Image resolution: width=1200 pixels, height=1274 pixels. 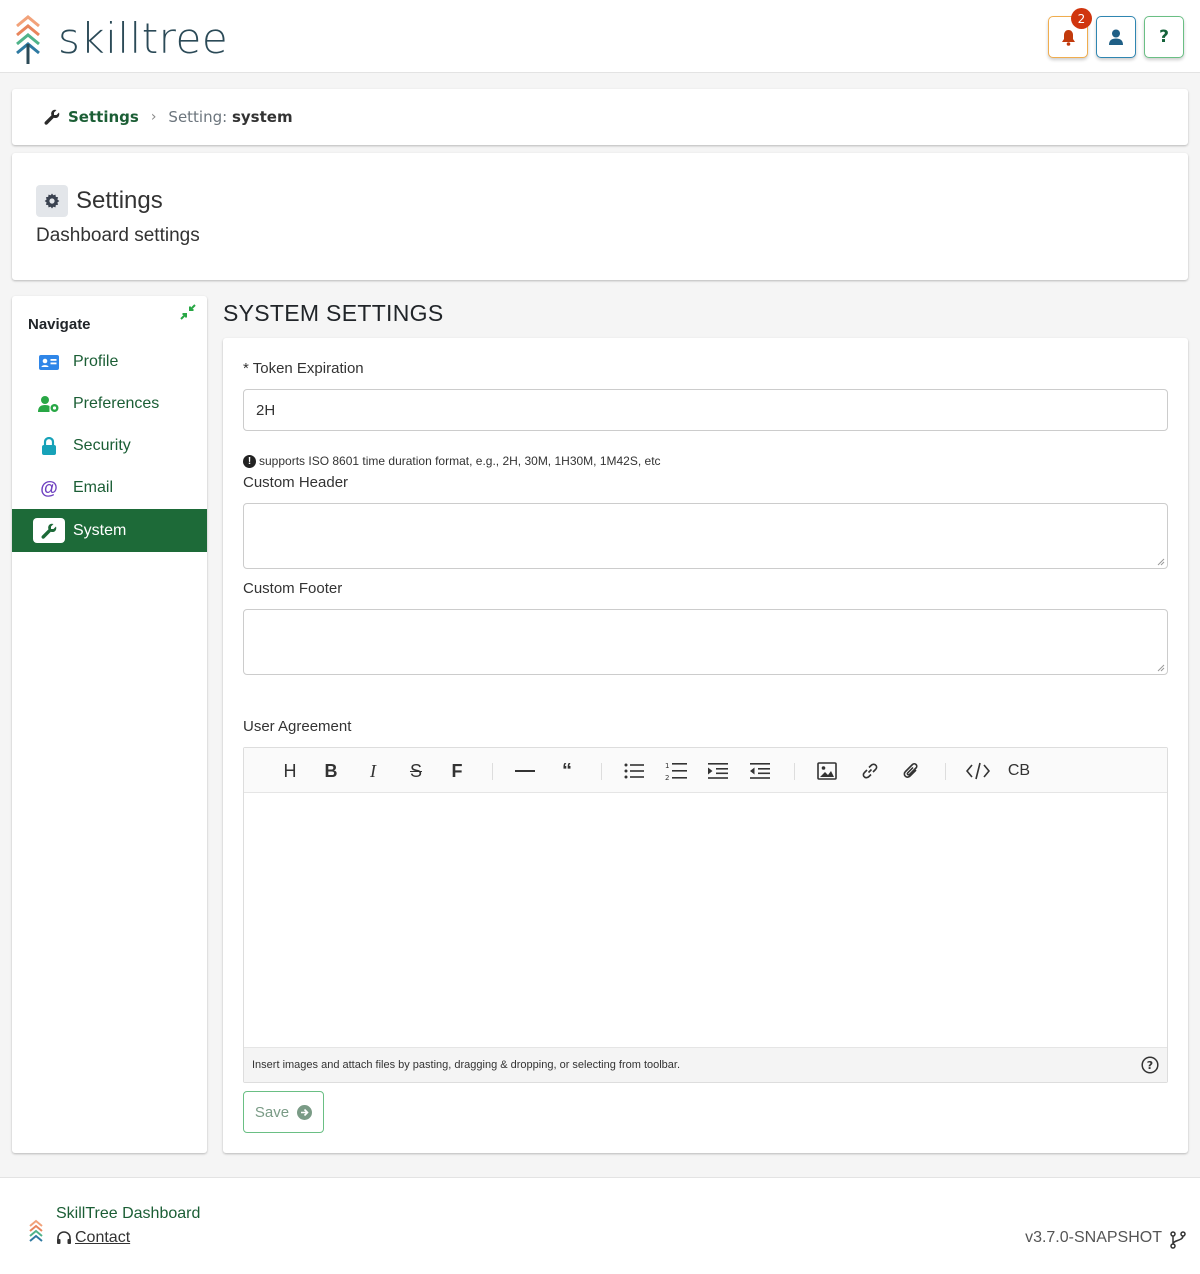 What do you see at coordinates (705, 536) in the screenshot?
I see `custom-header-textarea` at bounding box center [705, 536].